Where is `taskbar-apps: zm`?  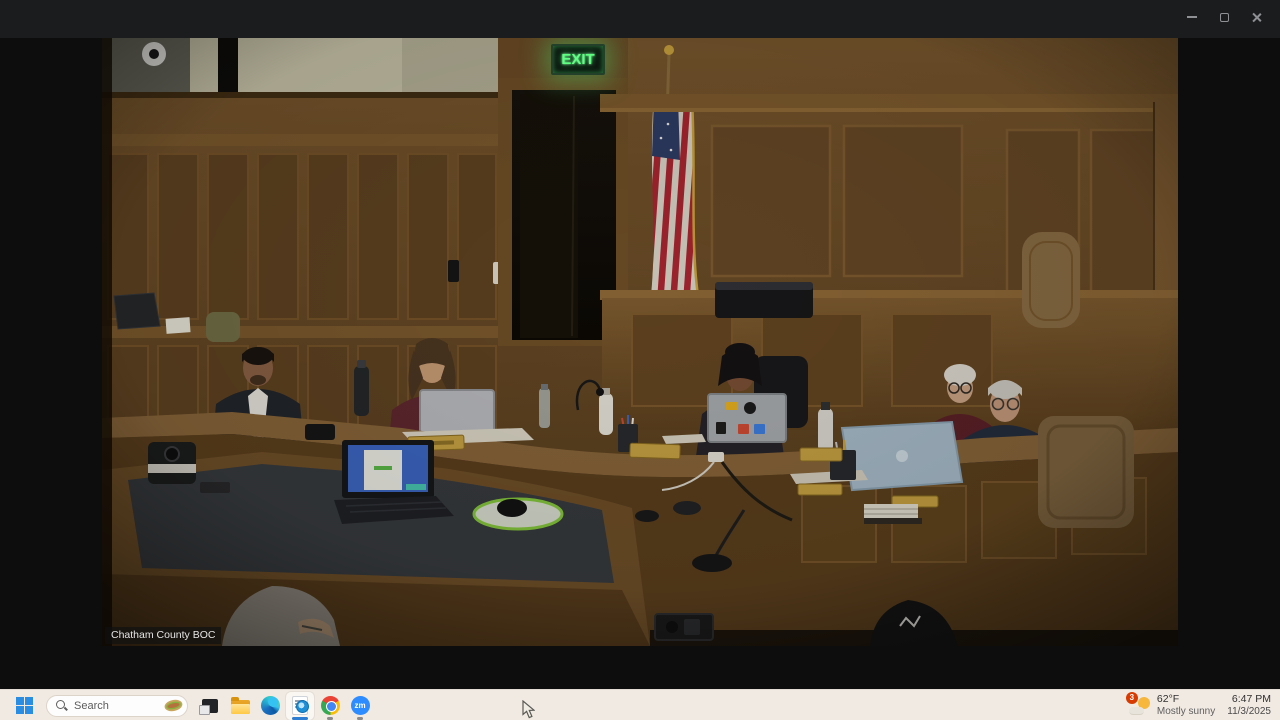
taskbar-apps: zm is located at coordinates (285, 705).